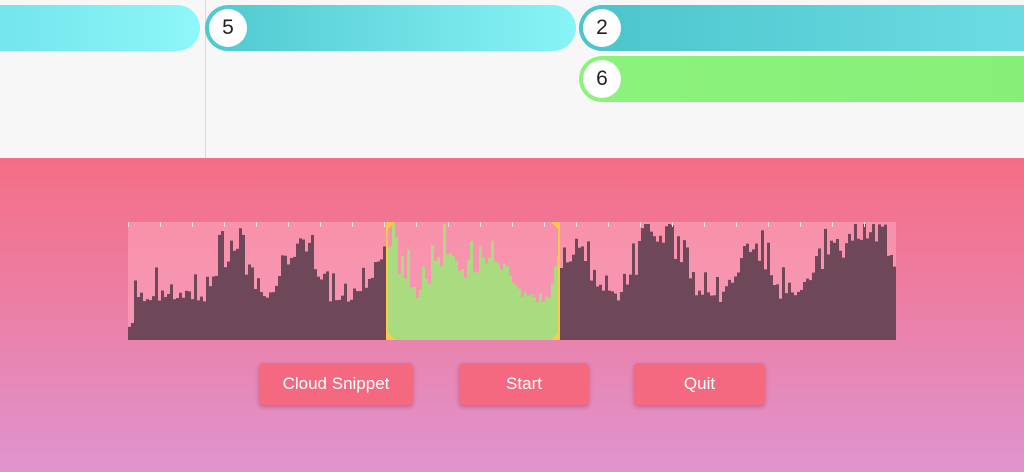  I want to click on cloud-snippet-button: Cloud Snippet, so click(336, 384).